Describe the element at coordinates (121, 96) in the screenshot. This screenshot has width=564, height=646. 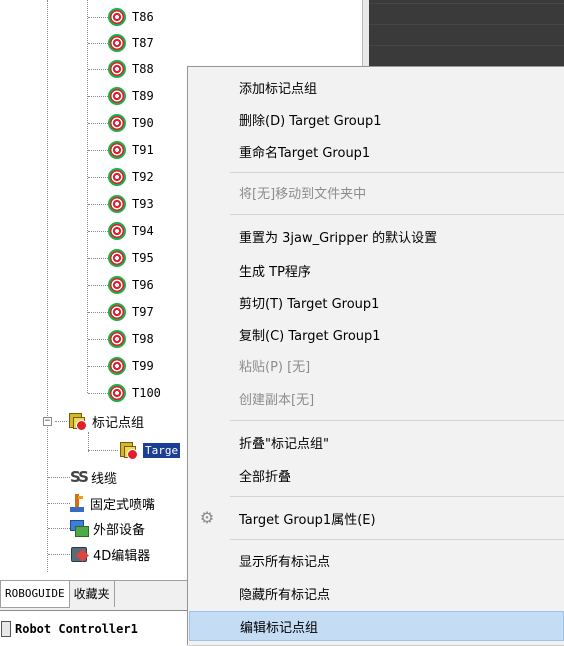
I see `tree-node-target: T89` at that location.